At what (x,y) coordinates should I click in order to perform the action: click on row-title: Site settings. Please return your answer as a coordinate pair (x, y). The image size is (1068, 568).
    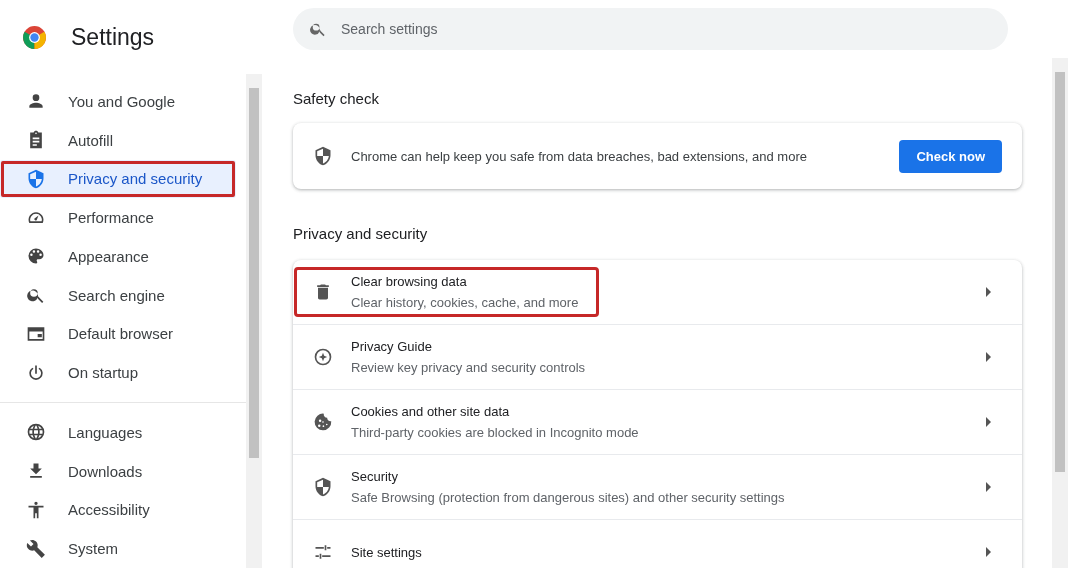
    Looking at the image, I should click on (386, 552).